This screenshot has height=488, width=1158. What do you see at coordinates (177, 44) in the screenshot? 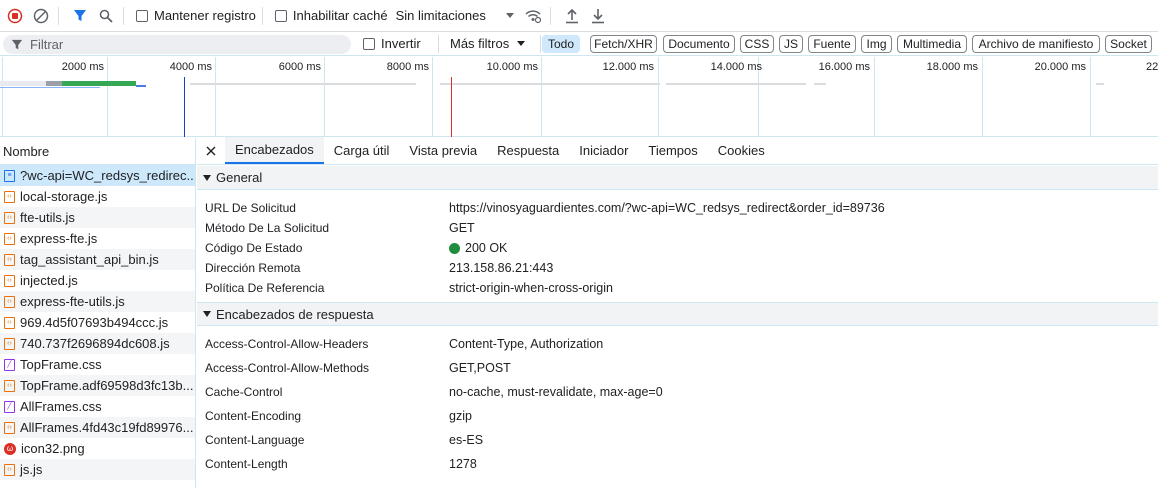
I see `filter-input: Filtrar` at bounding box center [177, 44].